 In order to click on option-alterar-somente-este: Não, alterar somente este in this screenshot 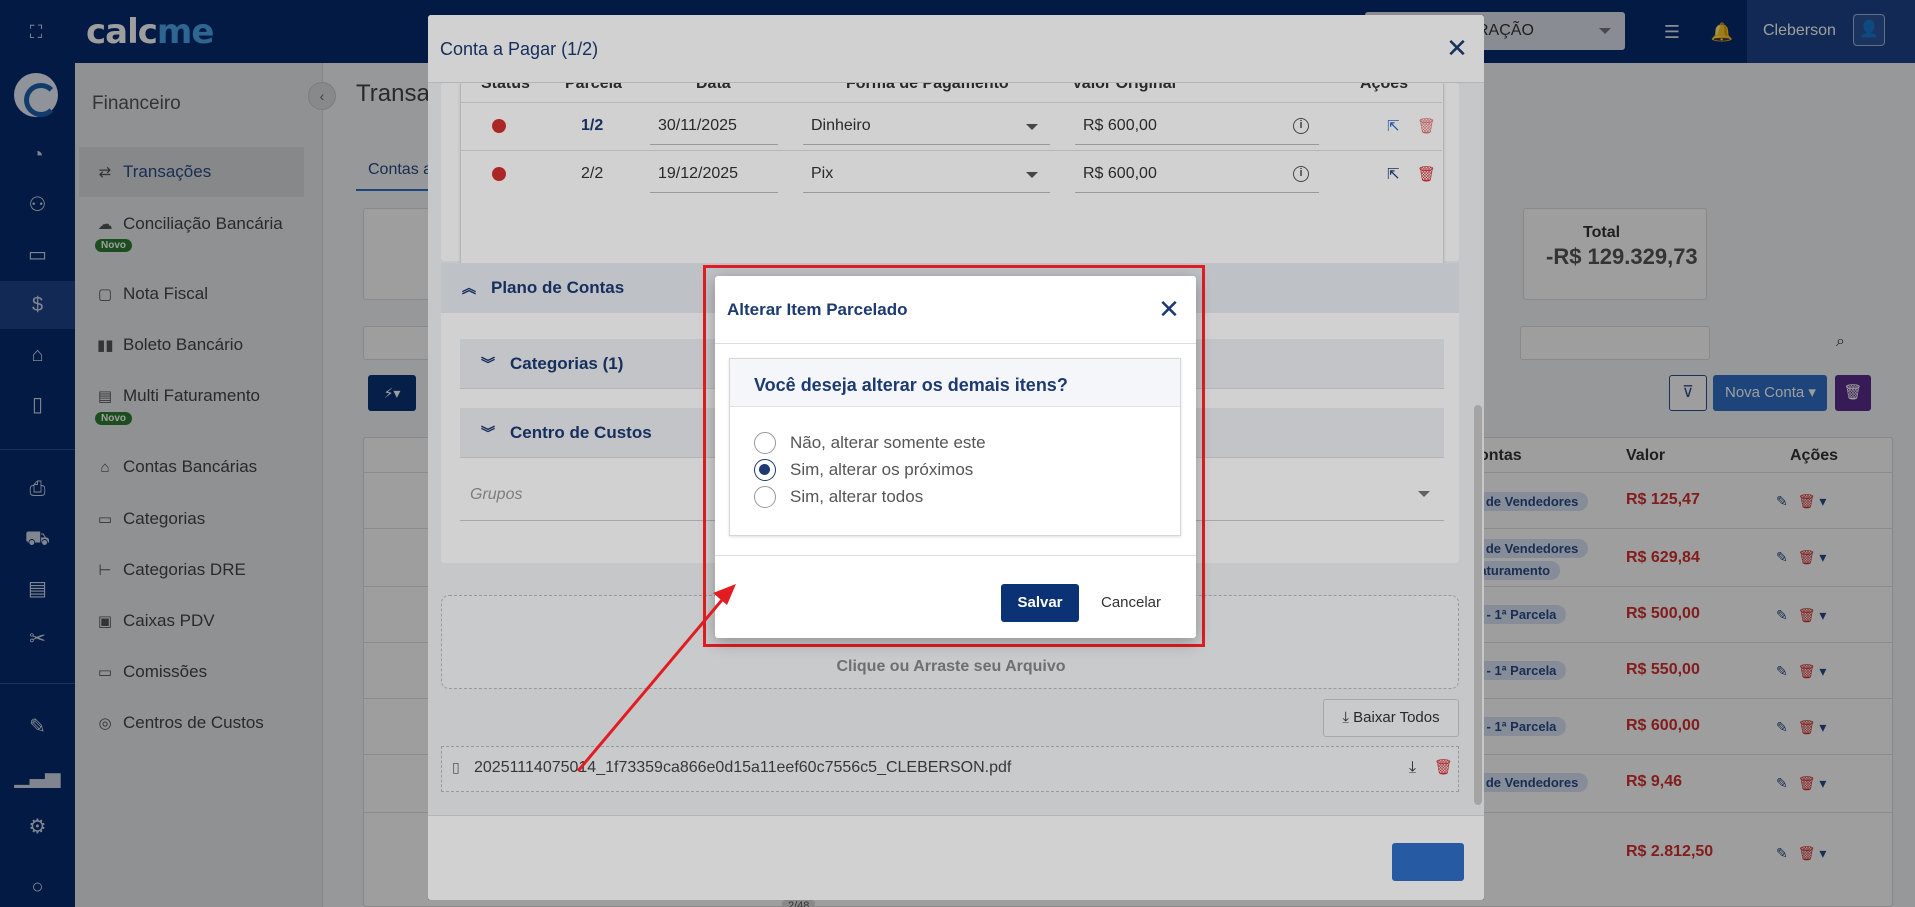, I will do `click(870, 443)`.